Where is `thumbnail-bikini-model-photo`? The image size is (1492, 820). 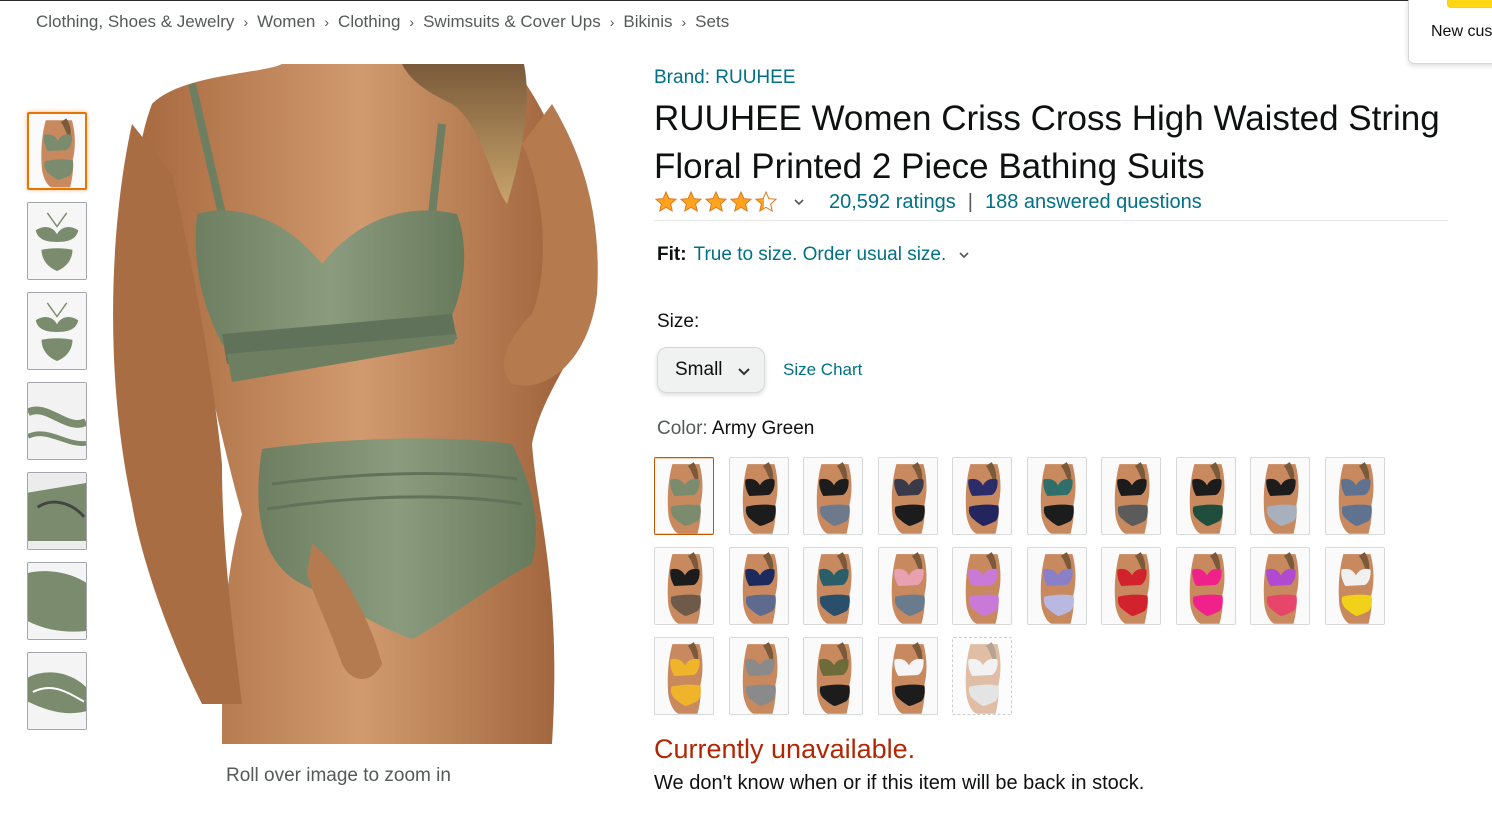
thumbnail-bikini-model-photo is located at coordinates (57, 151).